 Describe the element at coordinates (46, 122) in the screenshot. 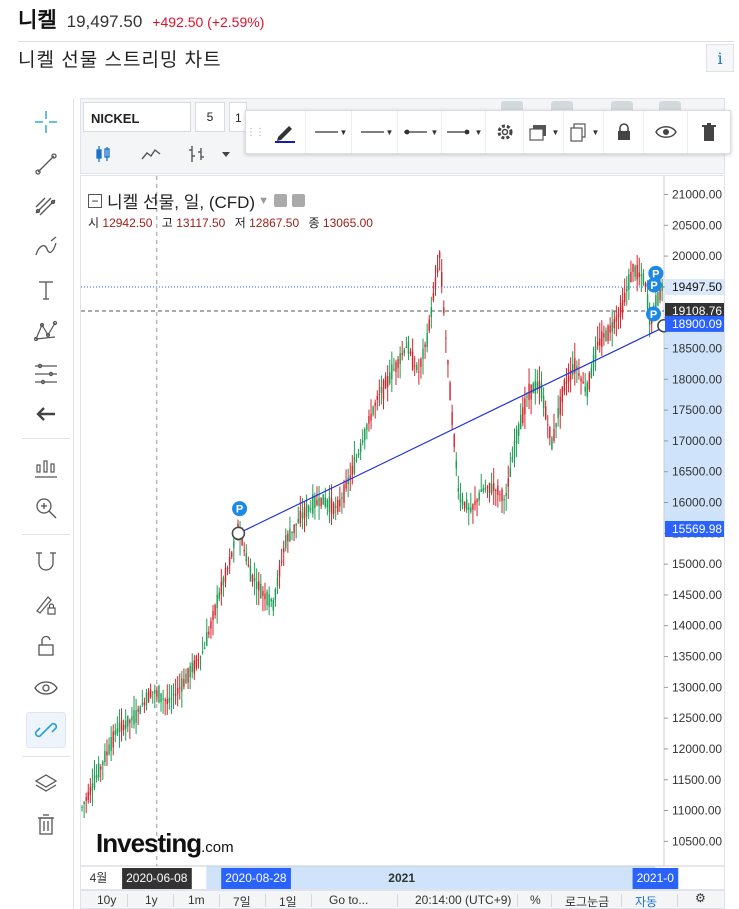

I see `crosshair-icon` at that location.